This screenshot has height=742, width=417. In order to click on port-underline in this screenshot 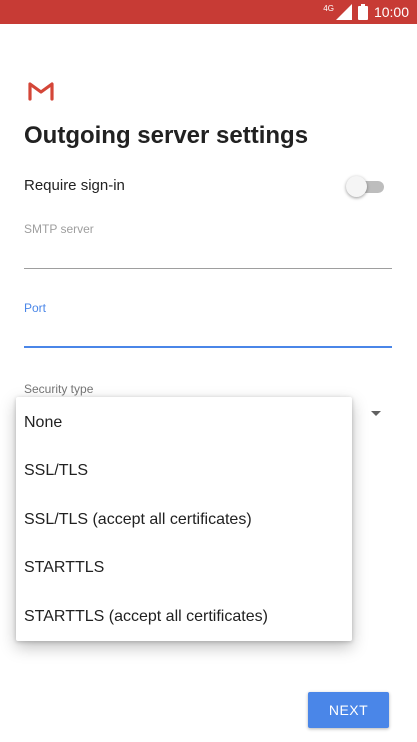, I will do `click(208, 347)`.